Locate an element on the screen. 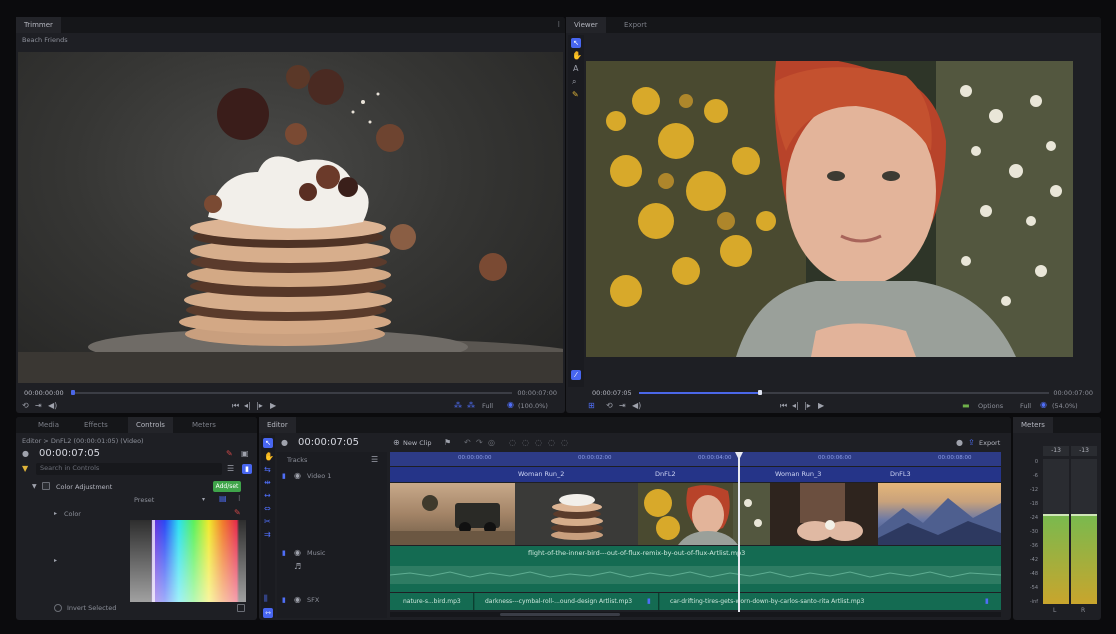  trimmer-scrubber-handle is located at coordinates (73, 392).